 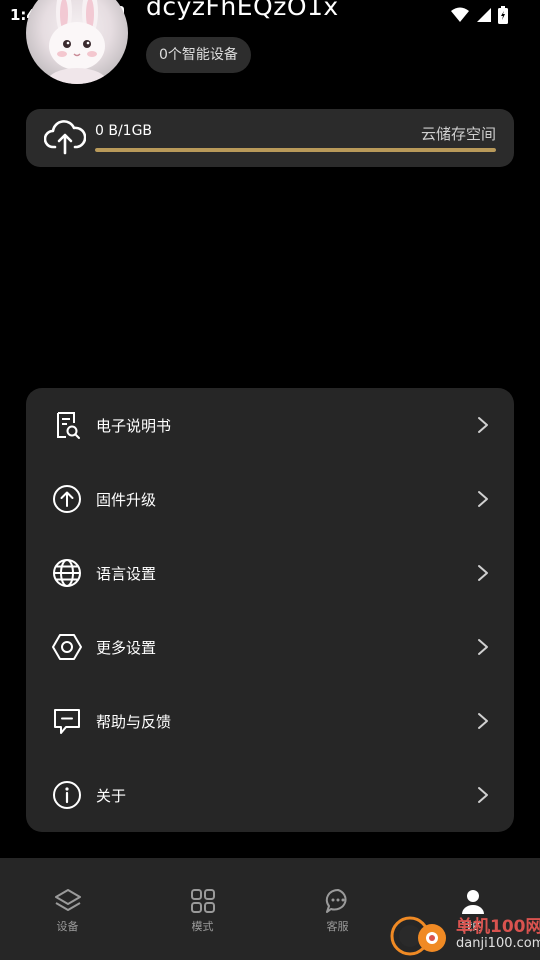 What do you see at coordinates (111, 795) in the screenshot?
I see `menu-item-label: 关于` at bounding box center [111, 795].